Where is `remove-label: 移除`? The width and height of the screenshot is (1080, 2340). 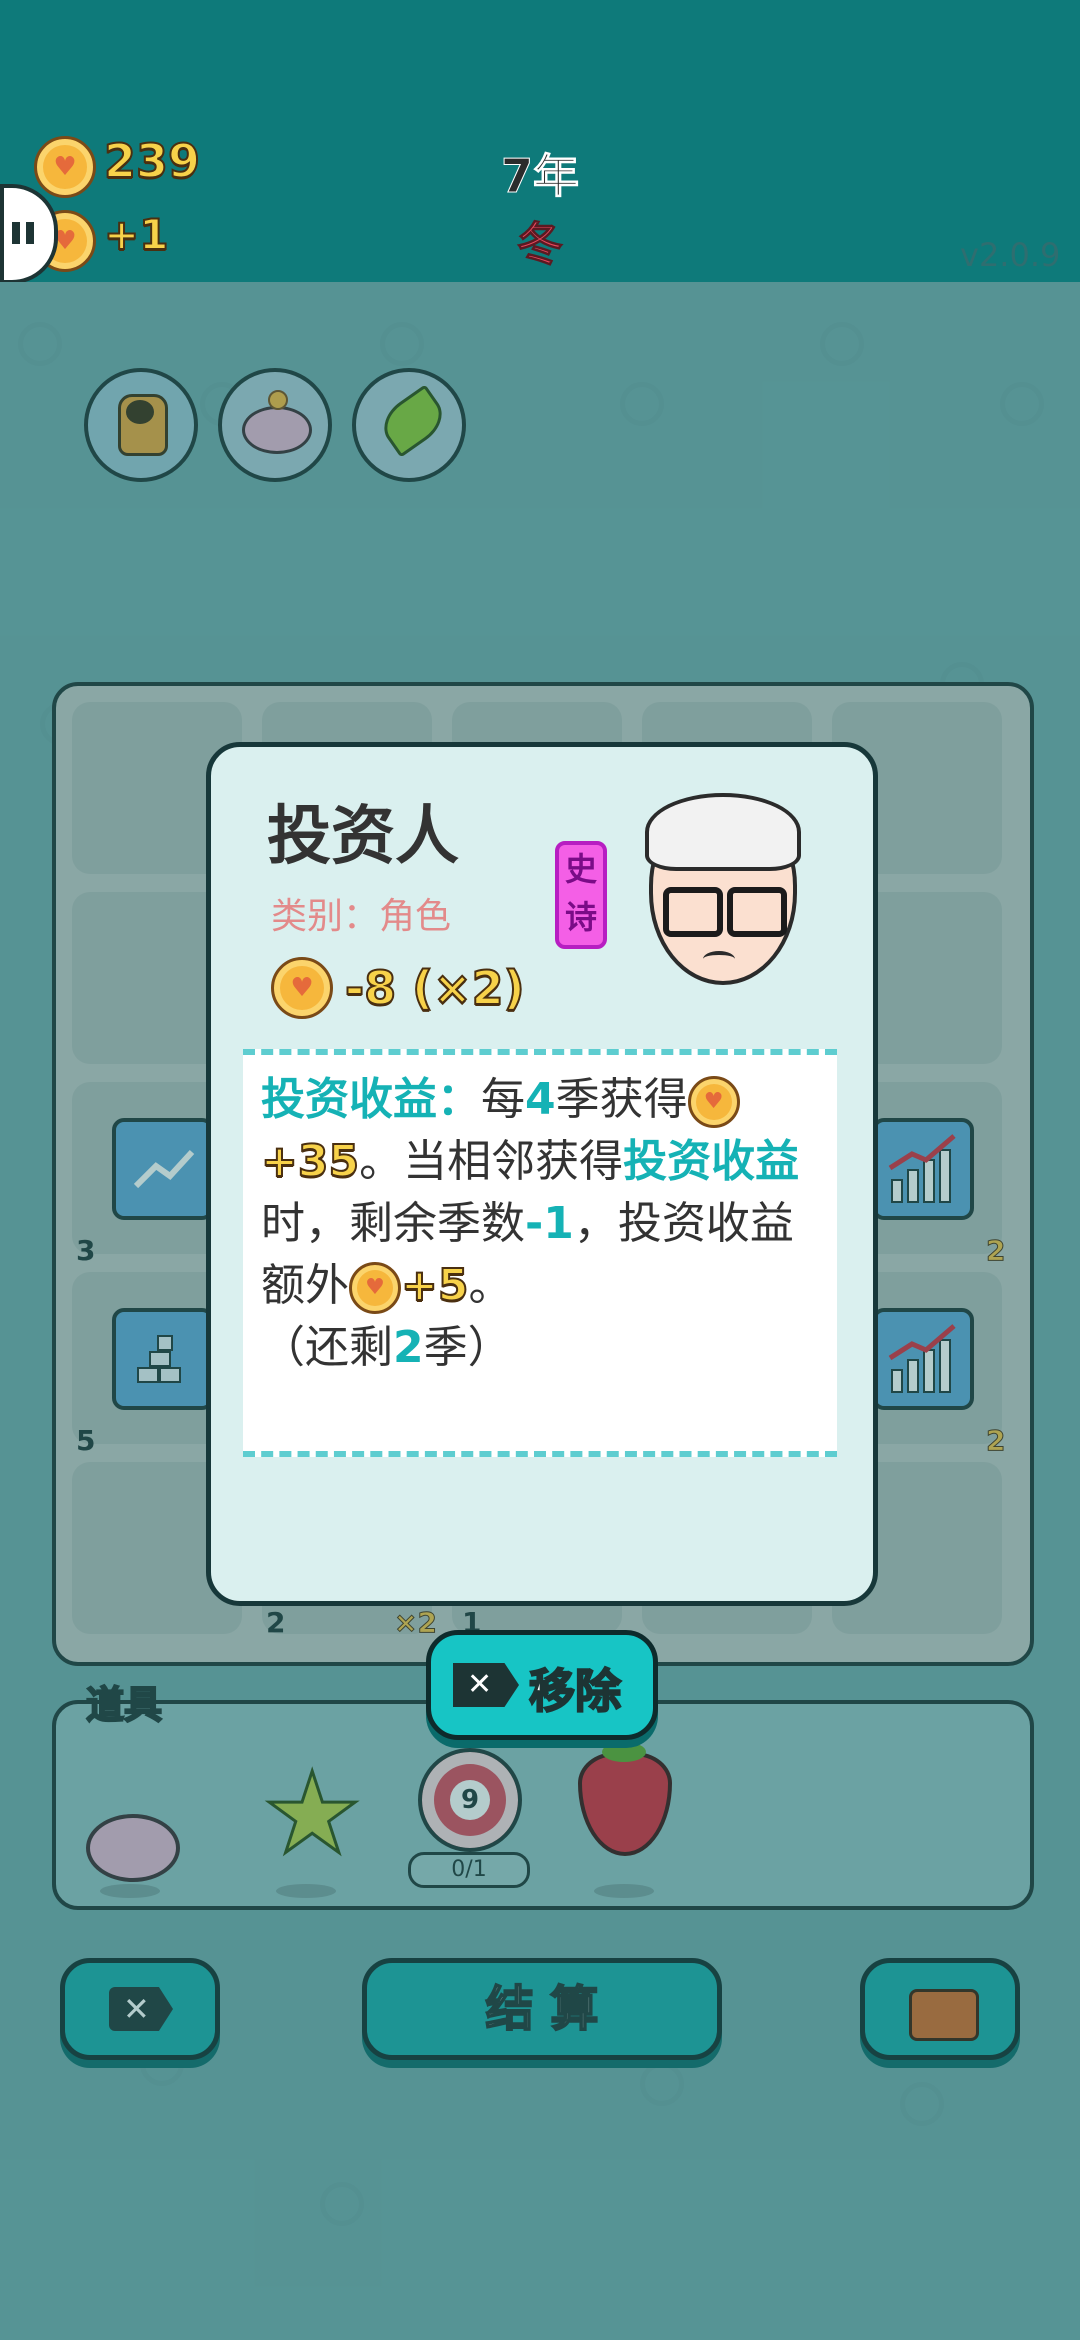
remove-label: 移除 is located at coordinates (575, 1691).